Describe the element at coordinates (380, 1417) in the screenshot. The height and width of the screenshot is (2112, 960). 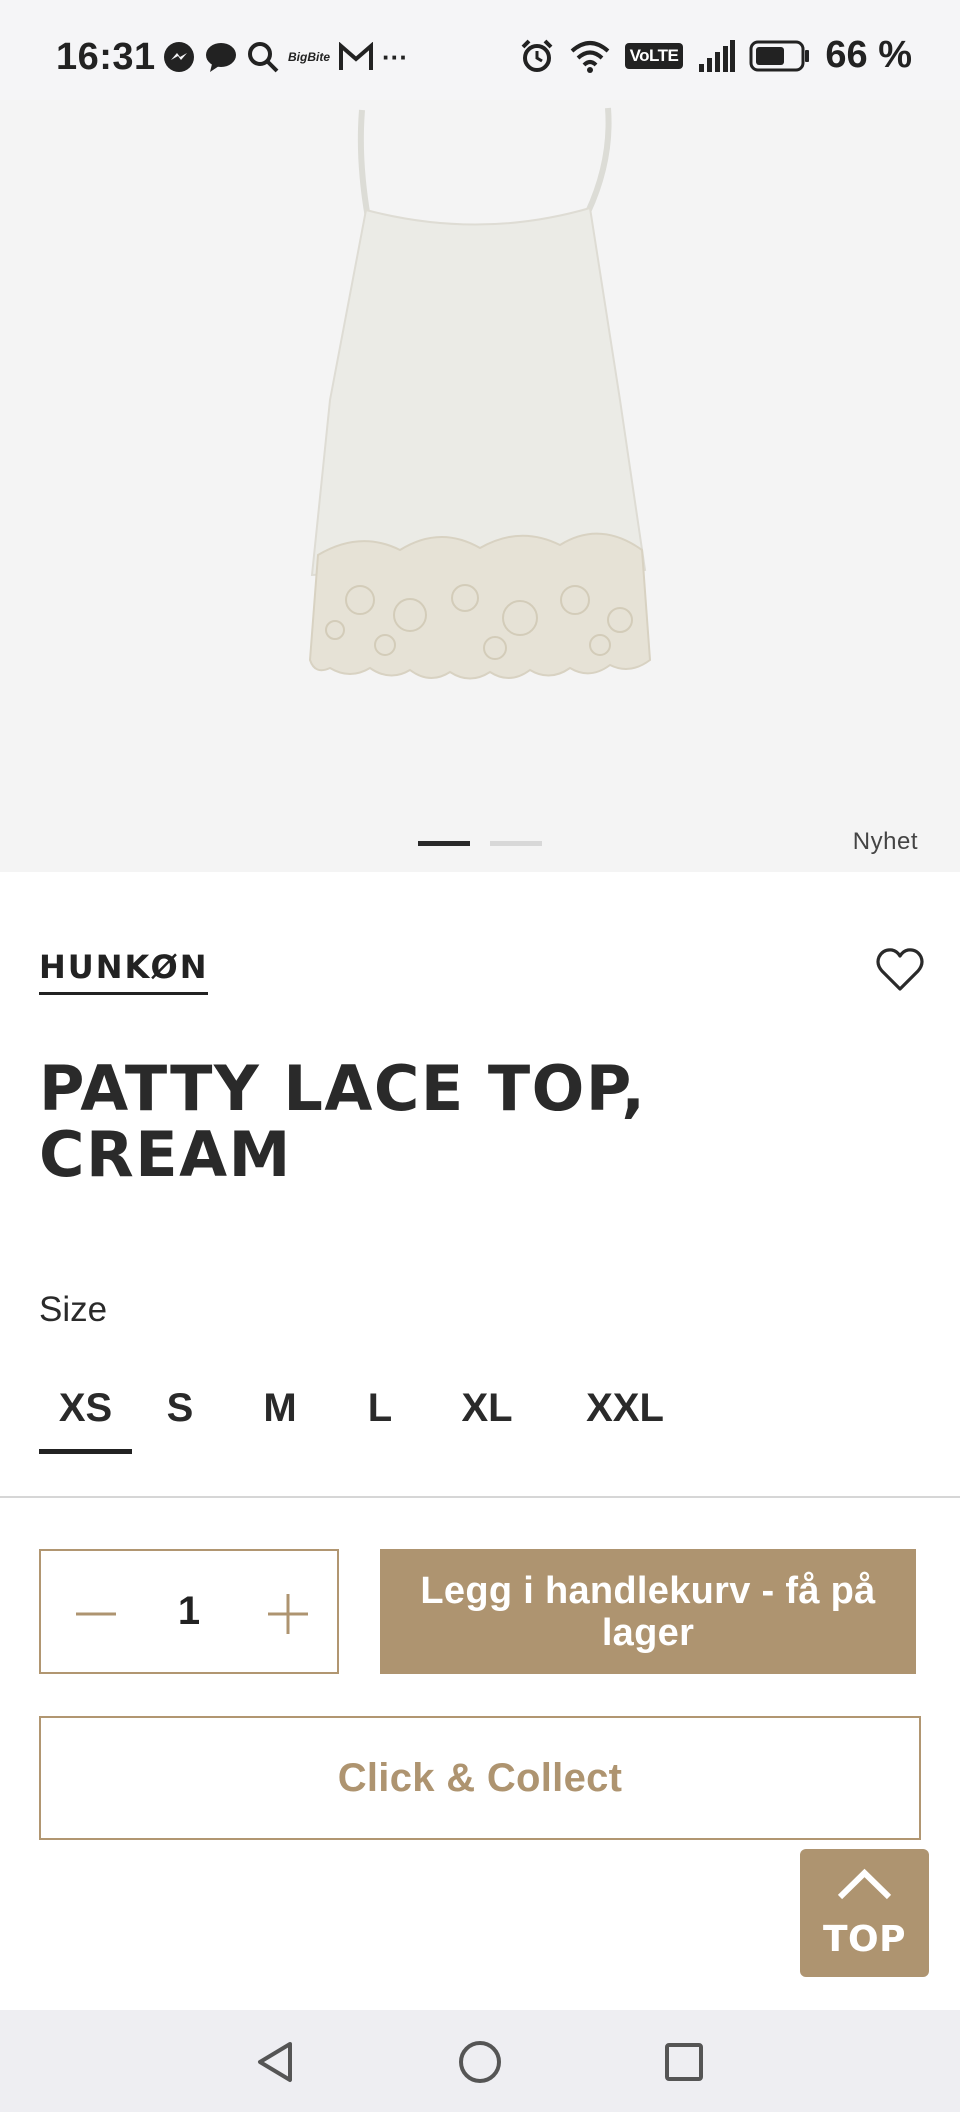
I see `size-option-l: L` at that location.